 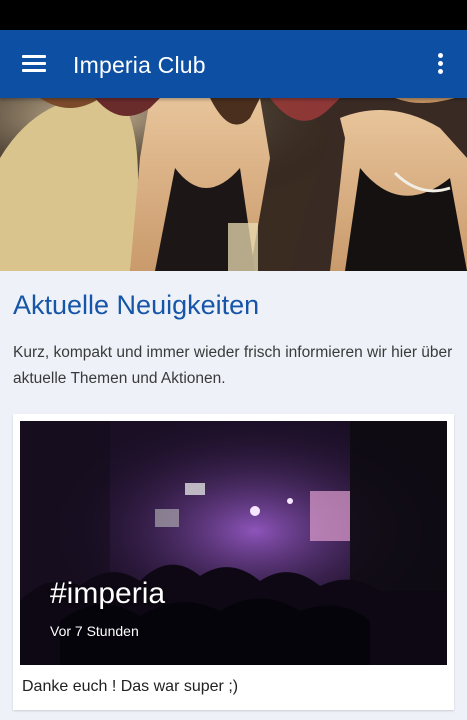 I want to click on news-card-title: #imperia, so click(x=108, y=593).